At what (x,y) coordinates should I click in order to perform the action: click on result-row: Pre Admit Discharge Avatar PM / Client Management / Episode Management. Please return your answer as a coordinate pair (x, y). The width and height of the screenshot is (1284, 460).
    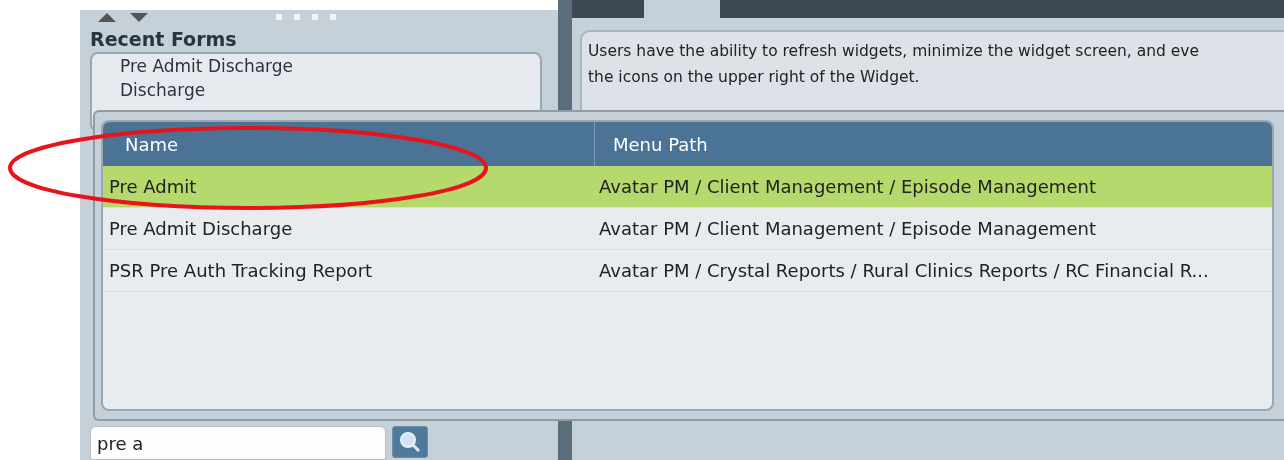
    Looking at the image, I should click on (687, 229).